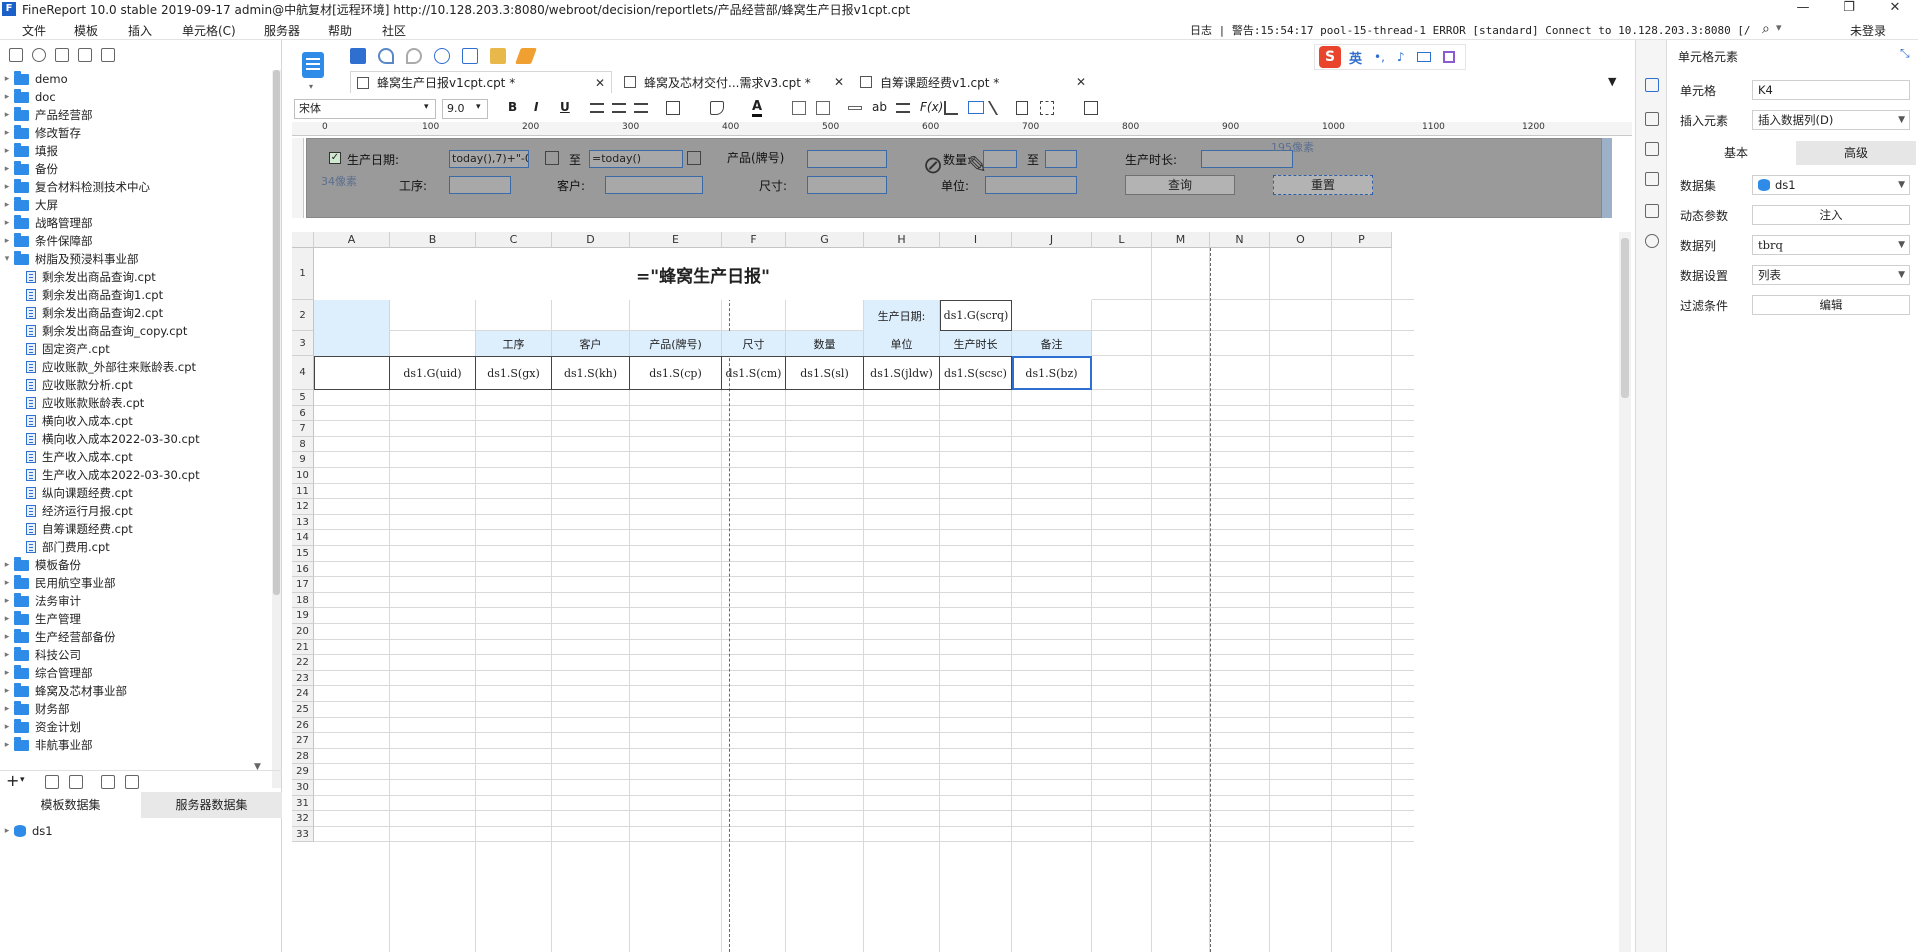  Describe the element at coordinates (62, 55) in the screenshot. I see `lock-icon` at that location.